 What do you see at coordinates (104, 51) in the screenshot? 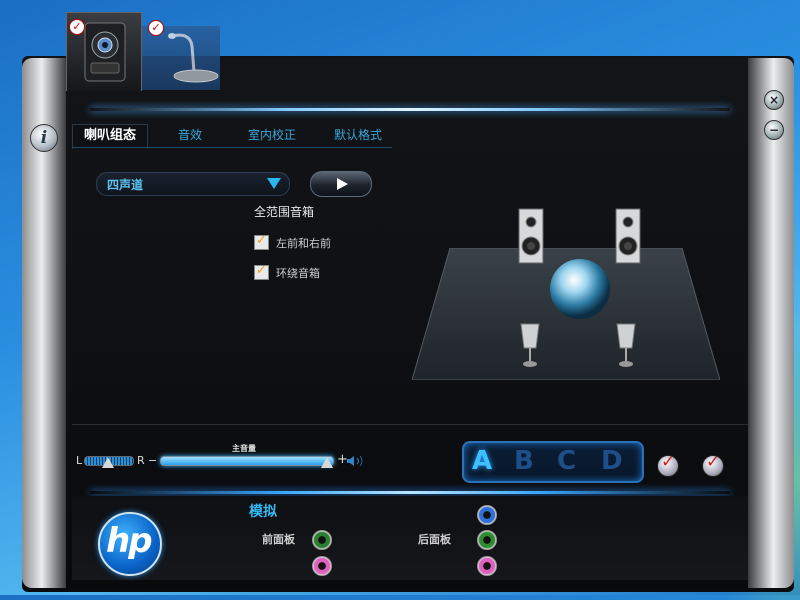
I see `device-tab-speaker: ✓` at bounding box center [104, 51].